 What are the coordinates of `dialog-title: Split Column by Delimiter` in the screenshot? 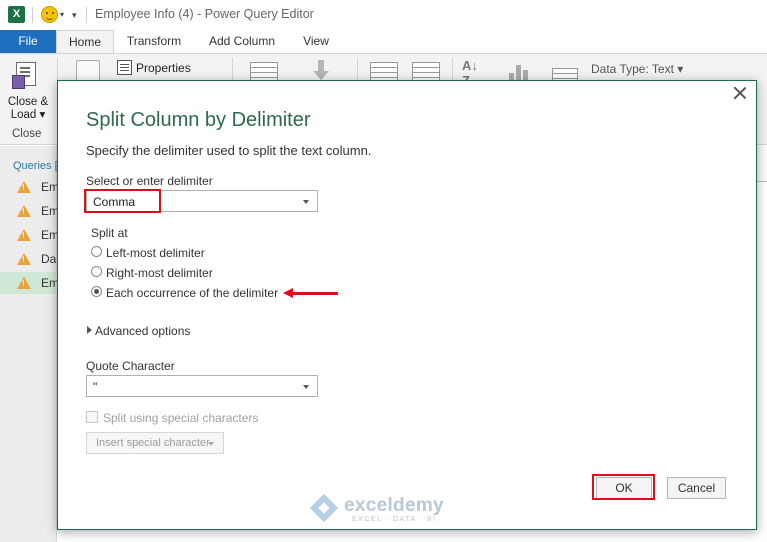 It's located at (198, 120).